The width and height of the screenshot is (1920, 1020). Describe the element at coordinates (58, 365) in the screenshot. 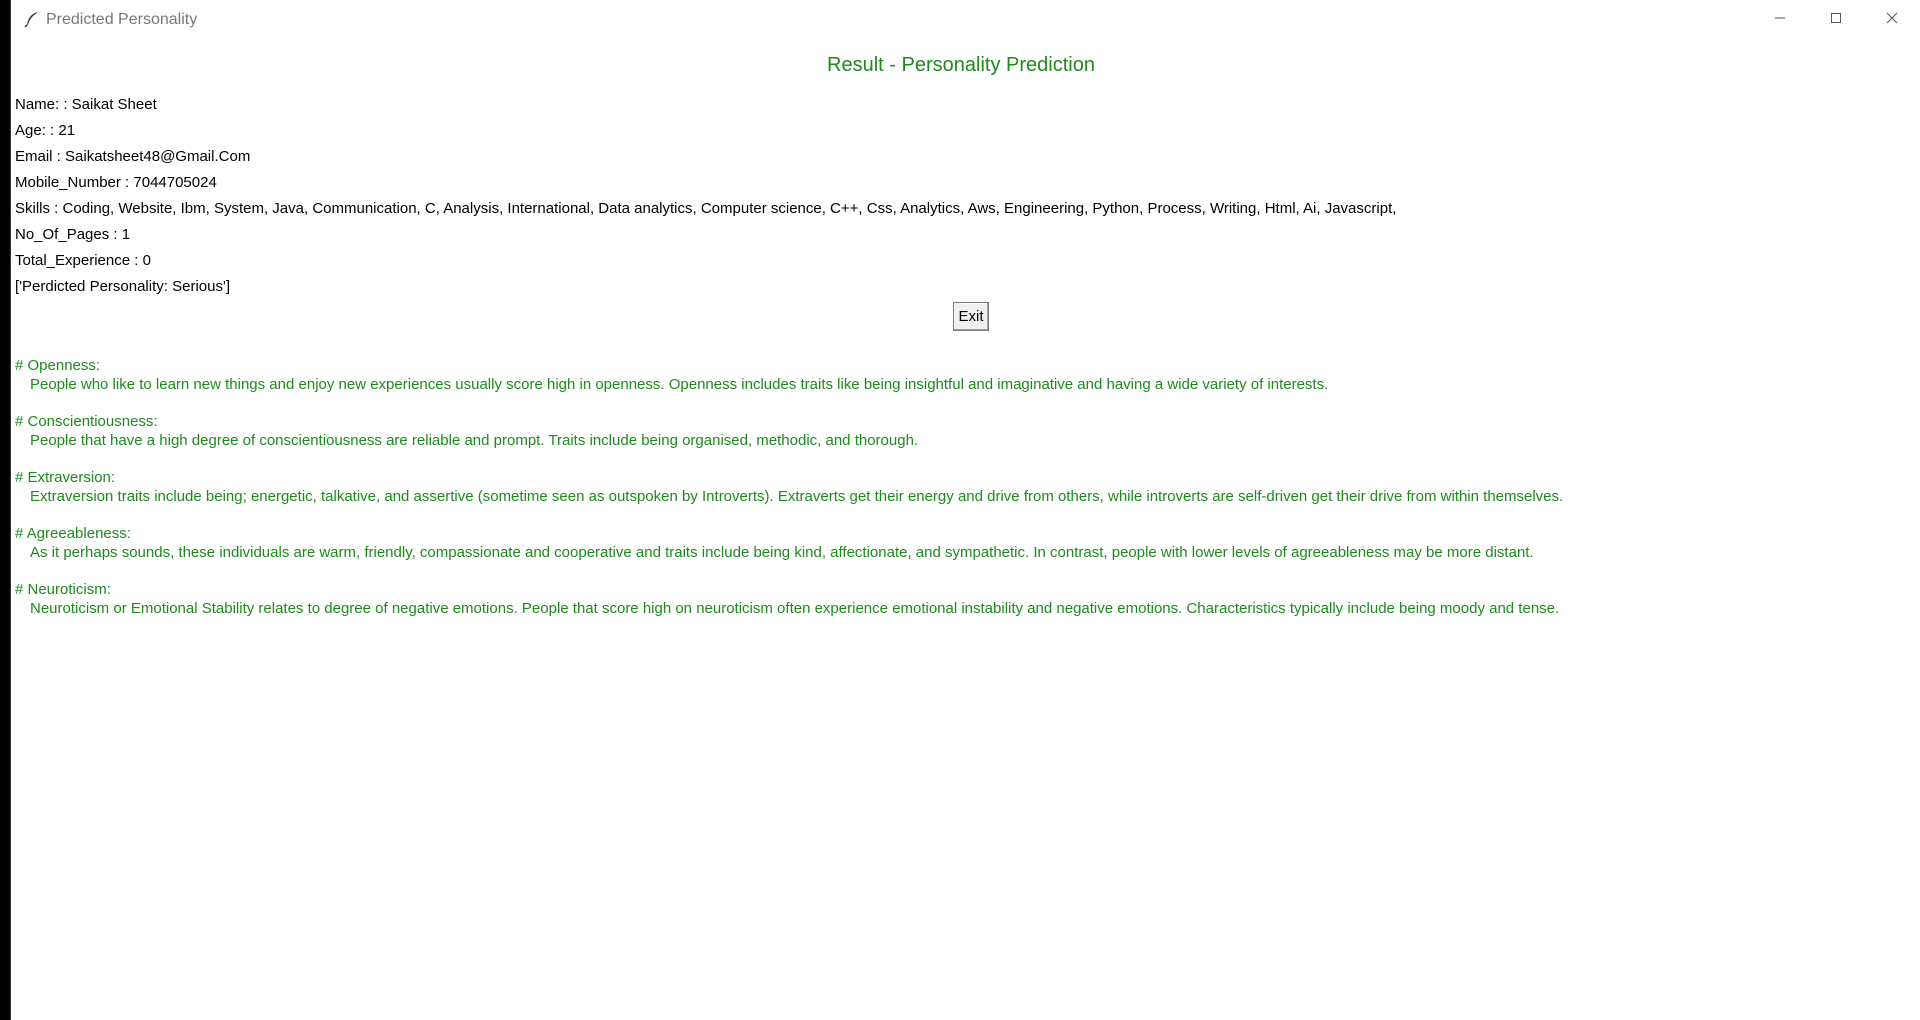

I see `trait-openness-title: # Openness:` at that location.